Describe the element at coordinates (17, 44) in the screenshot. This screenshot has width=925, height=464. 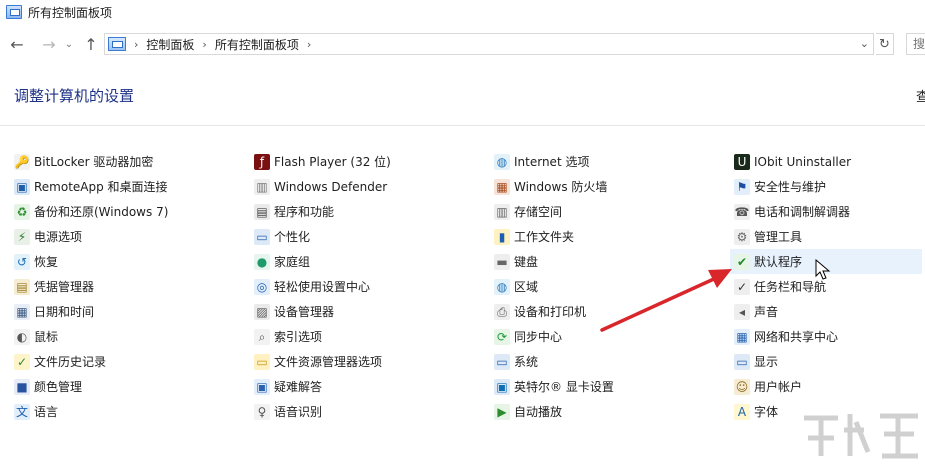
I see `back-button: ←` at that location.